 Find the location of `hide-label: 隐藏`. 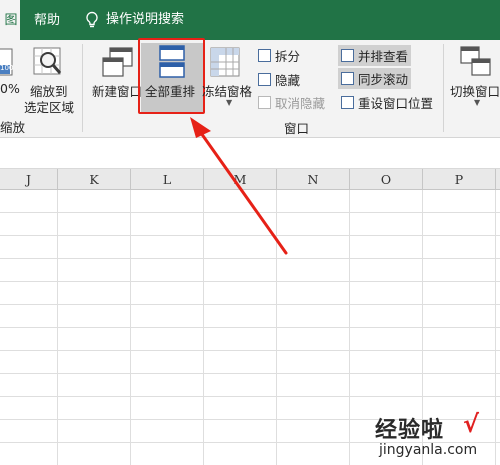

hide-label: 隐藏 is located at coordinates (288, 80).